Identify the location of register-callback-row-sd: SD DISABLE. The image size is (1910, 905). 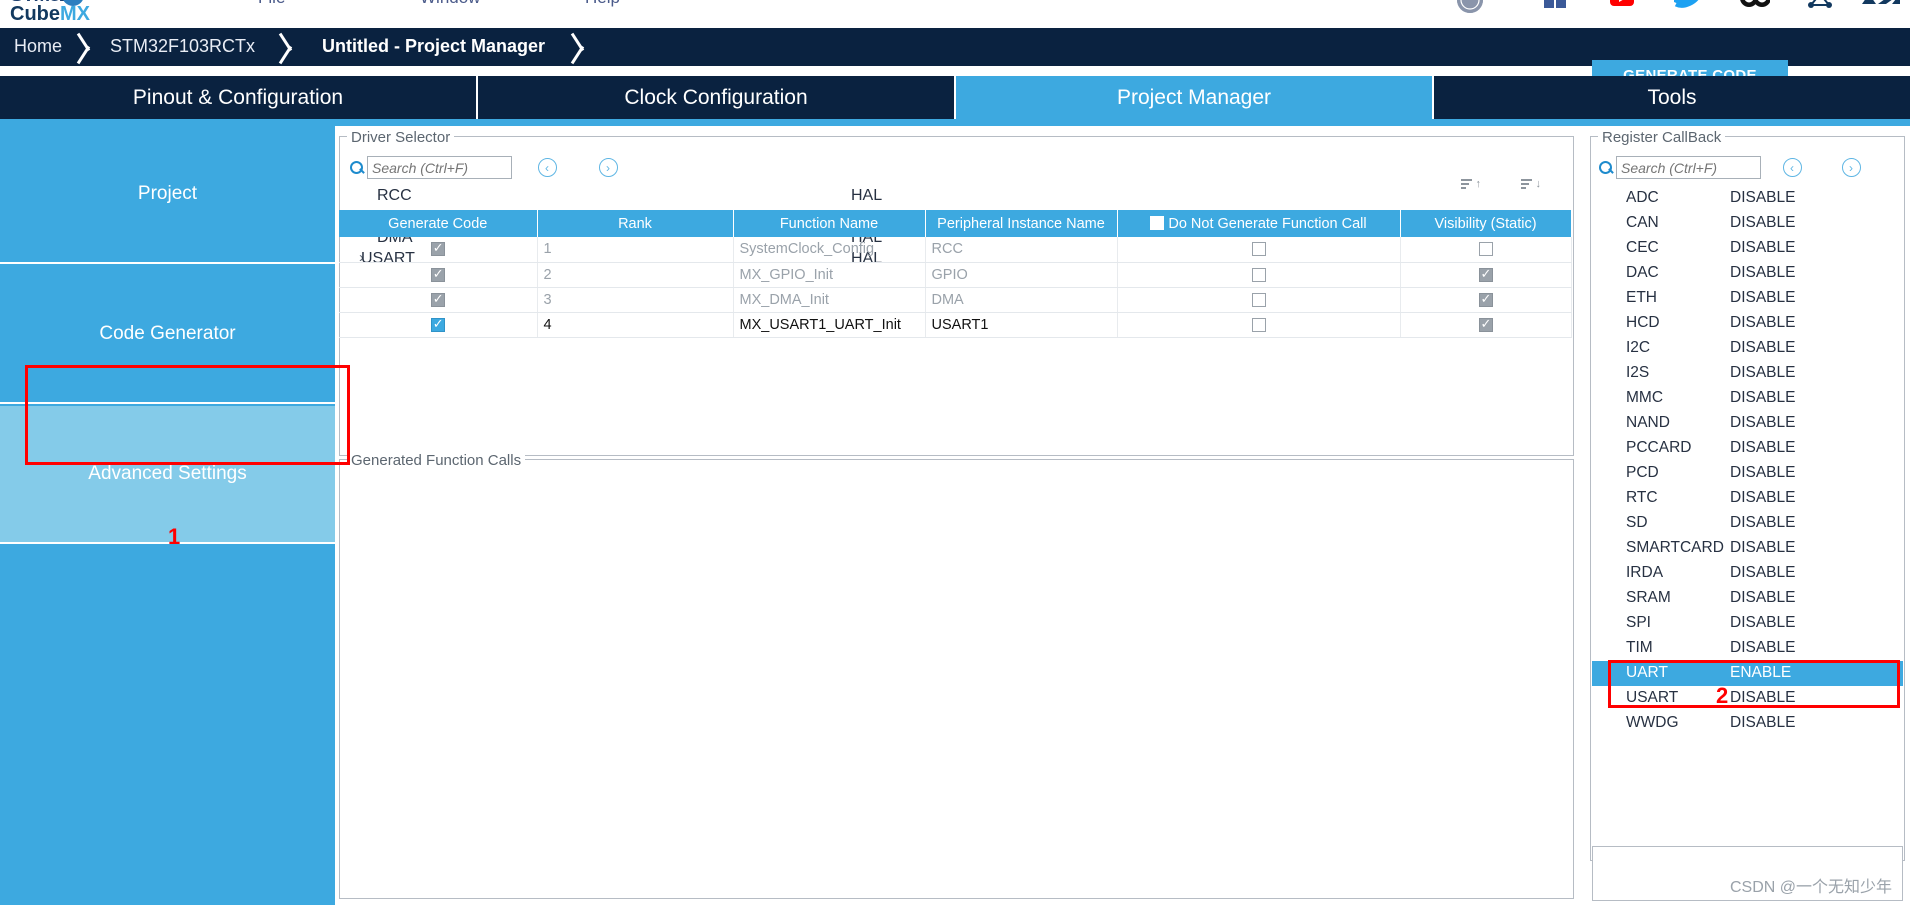
(1747, 523).